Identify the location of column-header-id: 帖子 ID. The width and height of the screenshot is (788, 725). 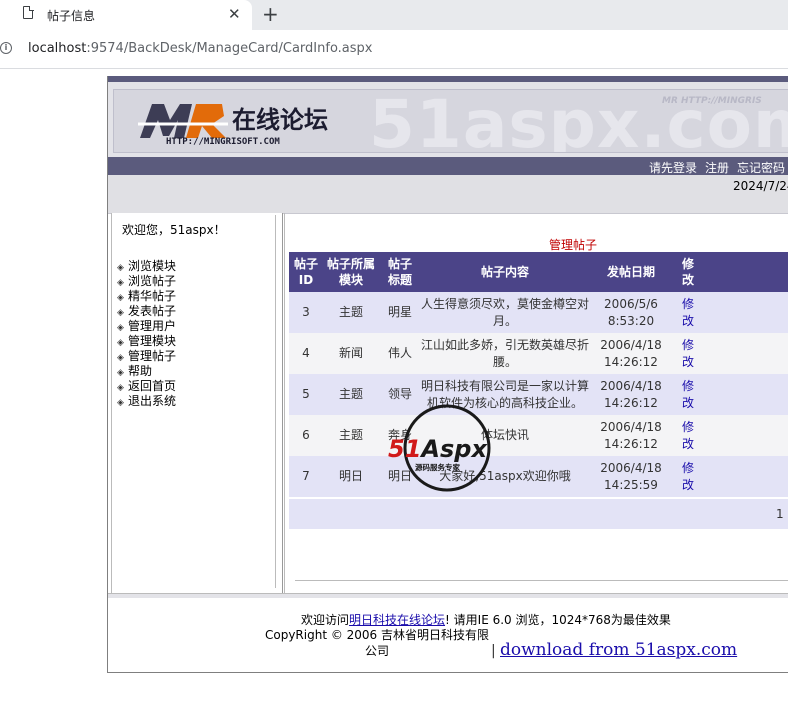
(306, 272).